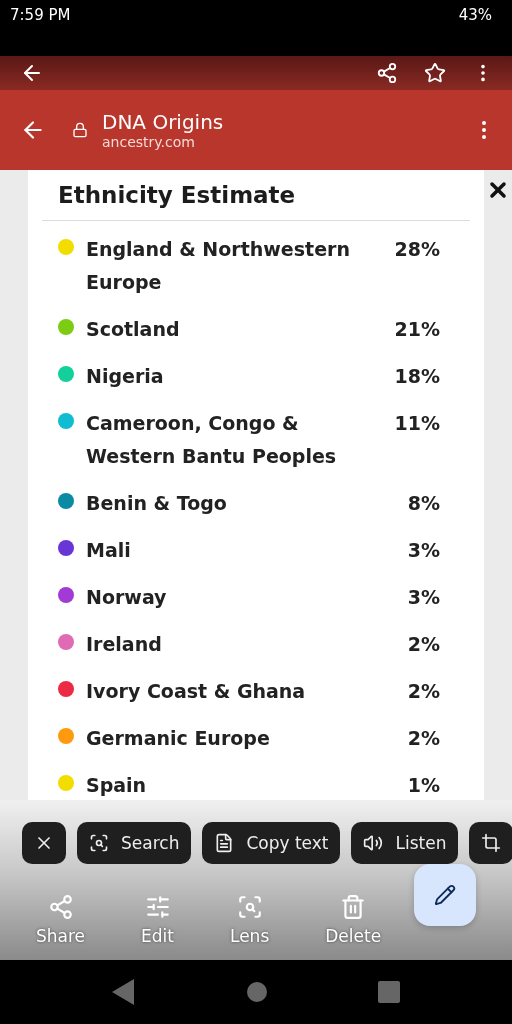 This screenshot has width=512, height=1024. I want to click on region-percent: 21%, so click(417, 329).